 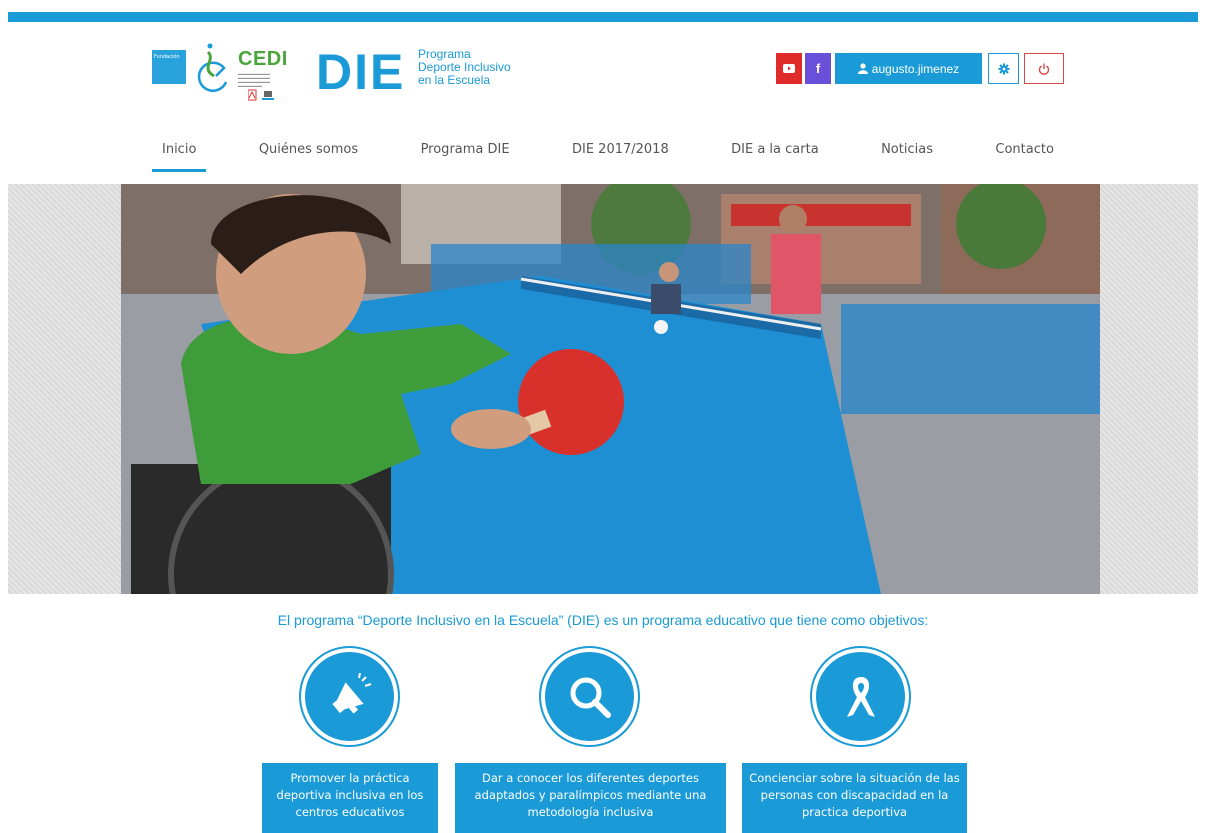 I want to click on cedi-subtitle-lines: ▬▬▬▬▬▬▬▬ ▬▬▬▬▬▬▬▬ ▬▬▬▬▬▬▬▬ ▬▬▬▬▬▬, so click(x=254, y=79).